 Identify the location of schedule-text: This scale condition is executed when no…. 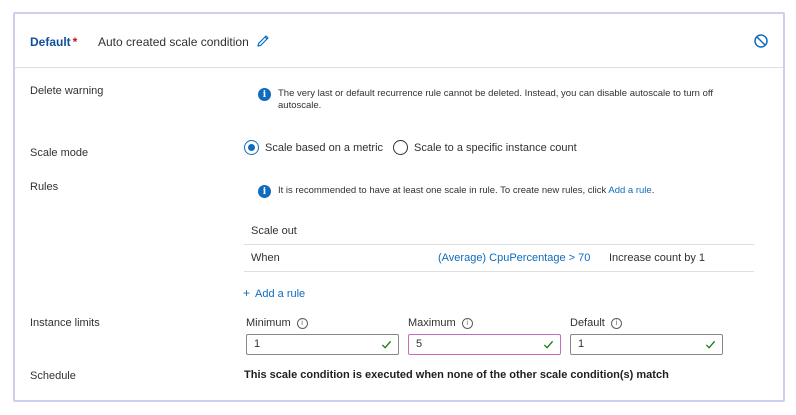
(456, 375).